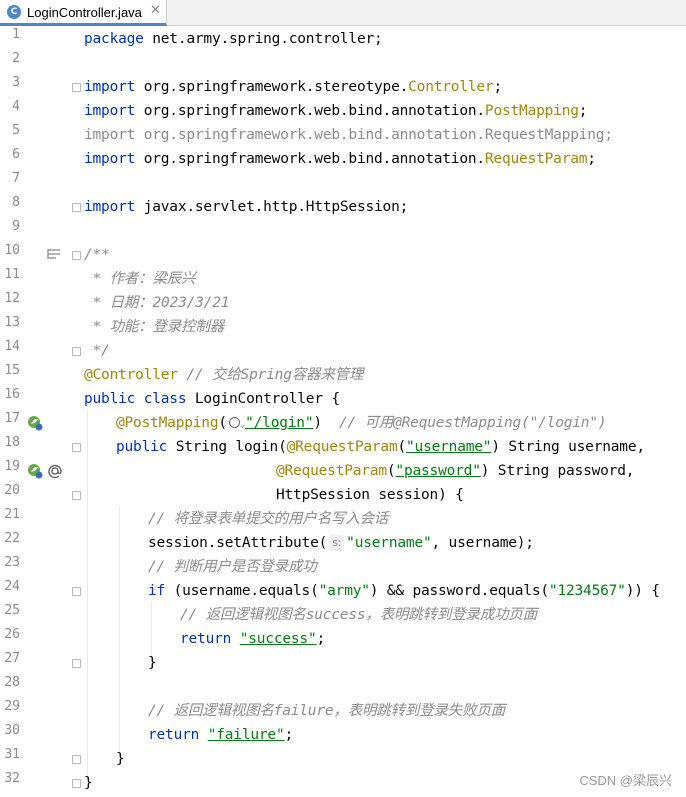 The width and height of the screenshot is (686, 797). Describe the element at coordinates (16, 202) in the screenshot. I see `line-number: 8` at that location.